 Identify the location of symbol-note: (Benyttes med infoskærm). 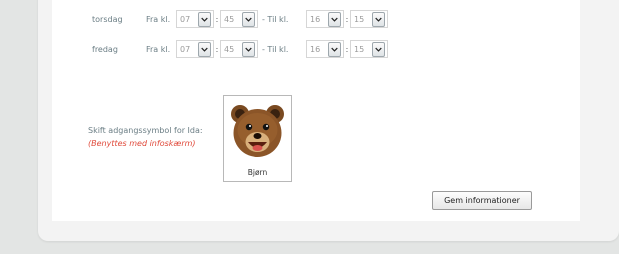
(142, 143).